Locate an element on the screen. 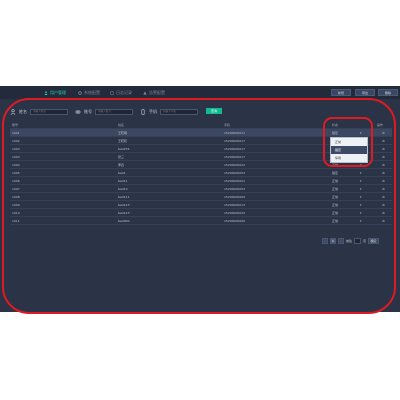 The image size is (400, 400). cell-name: 李四 is located at coordinates (169, 164).